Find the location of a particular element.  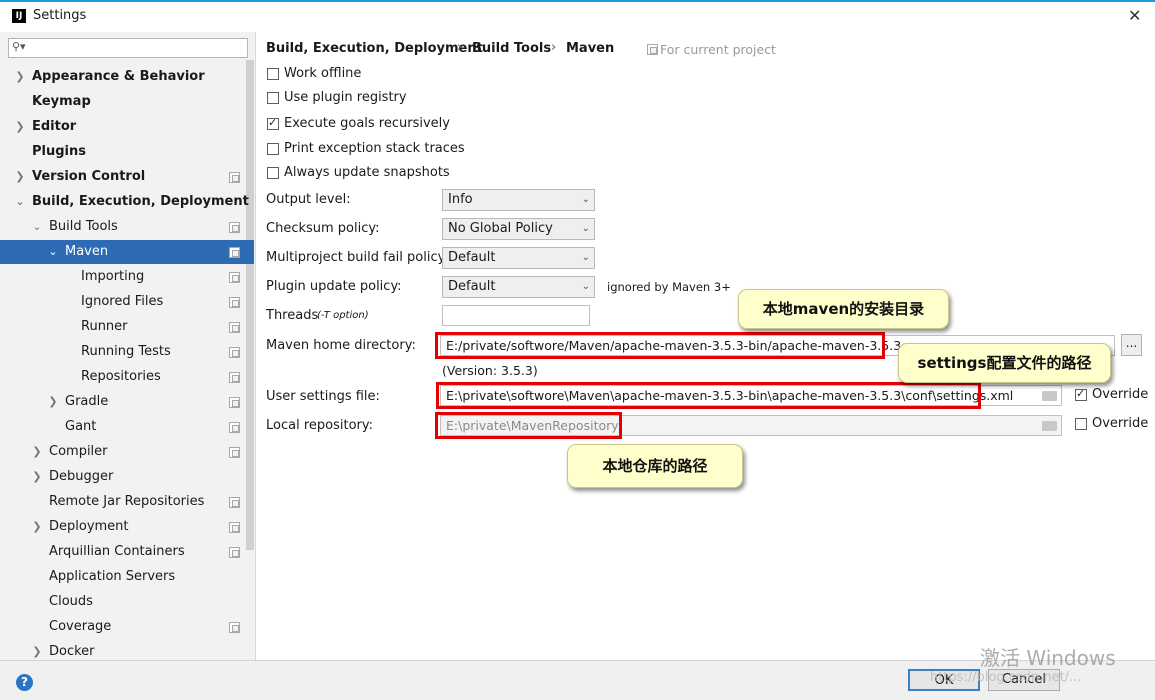

sidebar-item-label: Clouds is located at coordinates (71, 601).